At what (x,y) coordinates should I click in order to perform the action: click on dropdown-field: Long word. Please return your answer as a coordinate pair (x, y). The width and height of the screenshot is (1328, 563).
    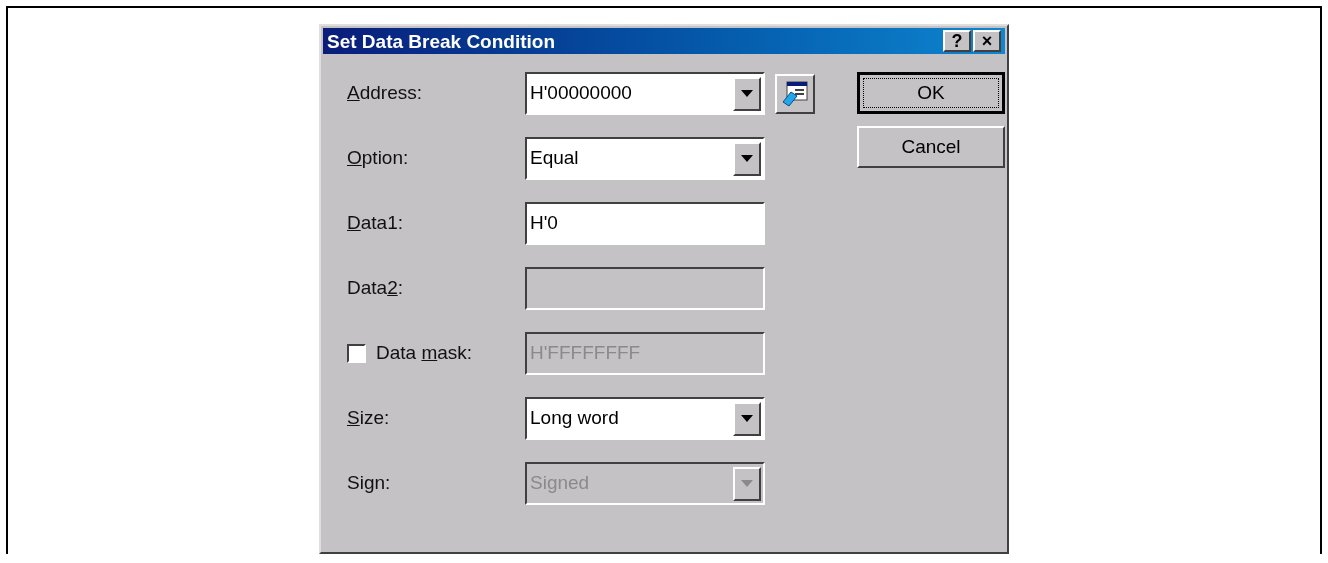
    Looking at the image, I should click on (645, 418).